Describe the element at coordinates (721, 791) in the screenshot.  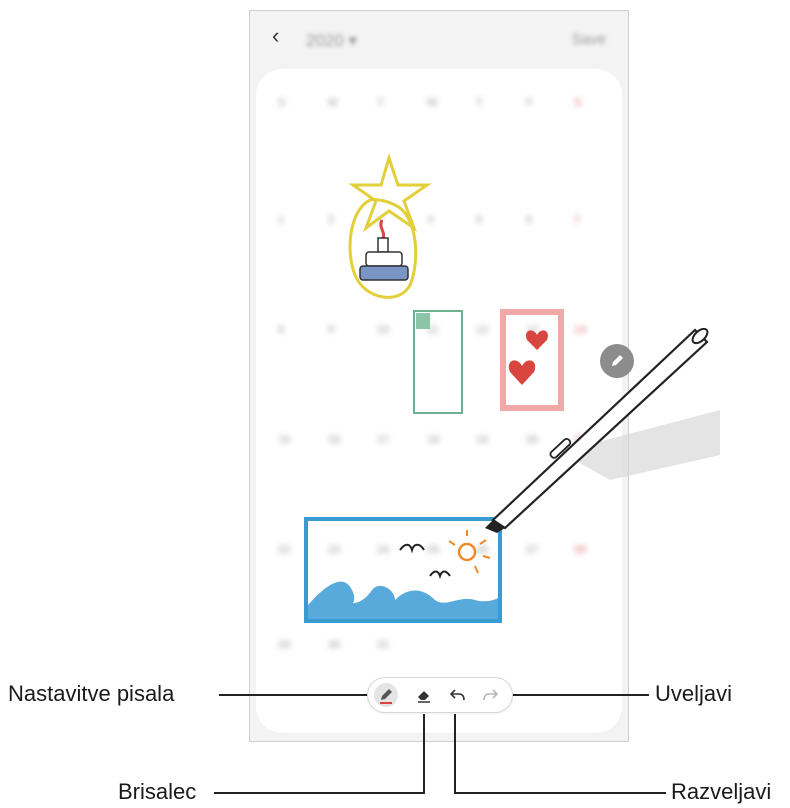
I see `label-undo: Razveljavi` at that location.